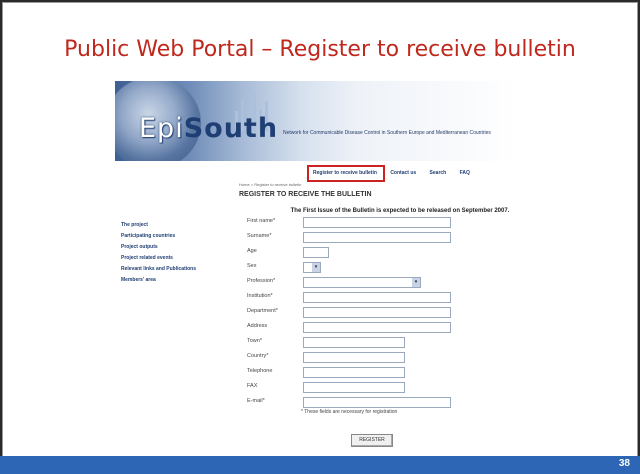 This screenshot has width=640, height=474. Describe the element at coordinates (176, 280) in the screenshot. I see `sidebar-item-members: Members' area` at that location.